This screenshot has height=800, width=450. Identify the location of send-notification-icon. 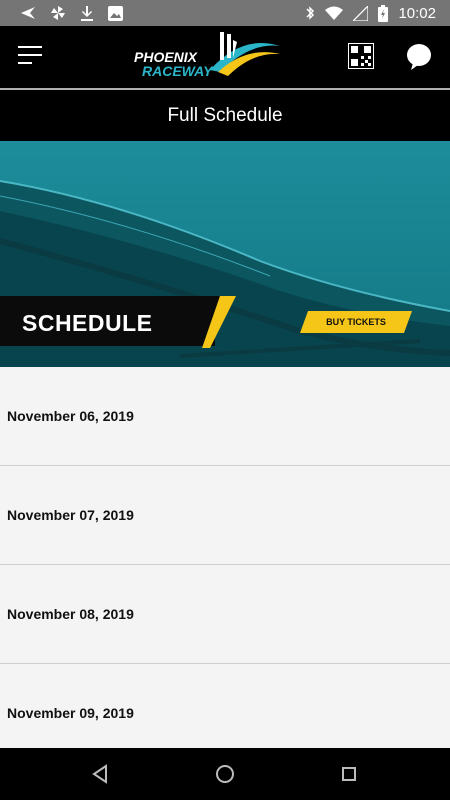
(28, 13).